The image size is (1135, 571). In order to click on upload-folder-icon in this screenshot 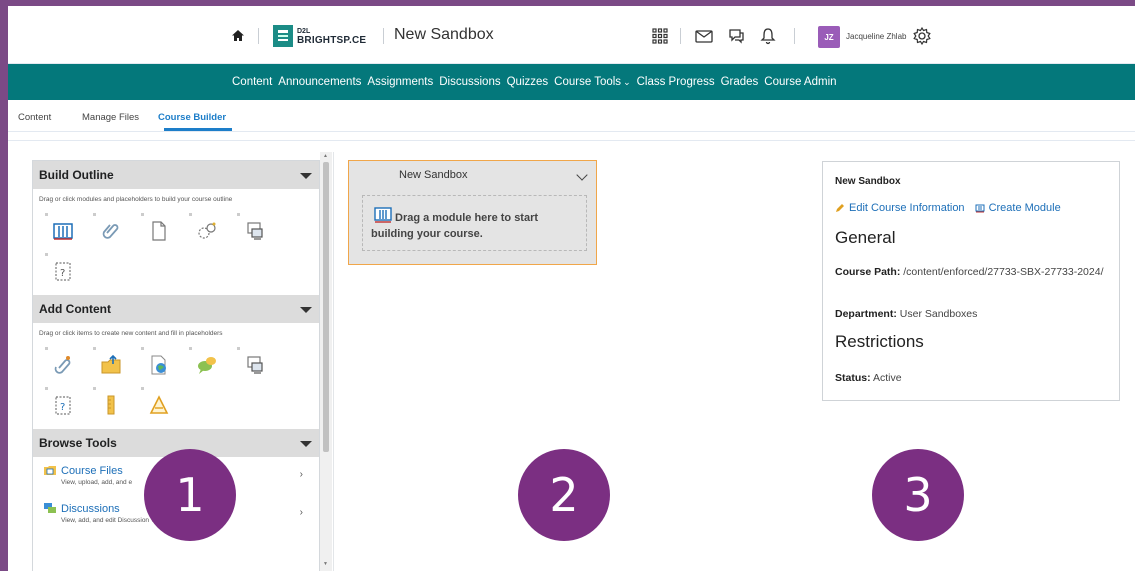, I will do `click(109, 365)`.